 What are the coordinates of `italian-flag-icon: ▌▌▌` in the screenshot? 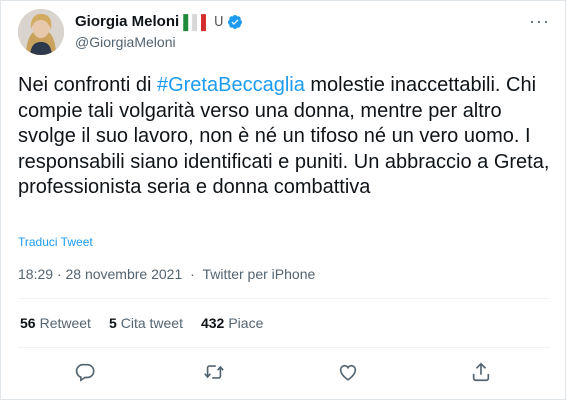 It's located at (197, 21).